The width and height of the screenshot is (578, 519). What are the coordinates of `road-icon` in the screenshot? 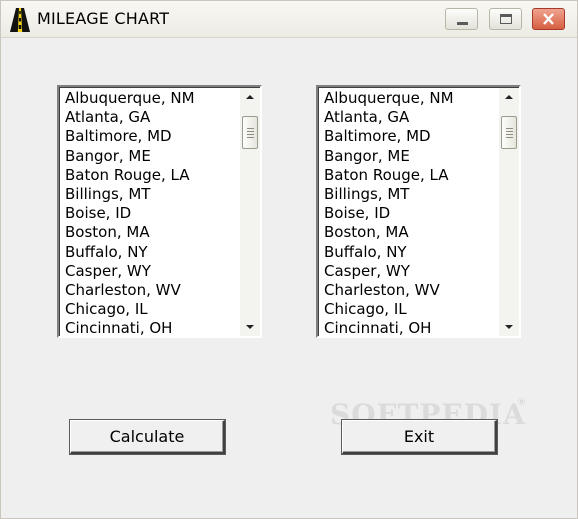 It's located at (20, 20).